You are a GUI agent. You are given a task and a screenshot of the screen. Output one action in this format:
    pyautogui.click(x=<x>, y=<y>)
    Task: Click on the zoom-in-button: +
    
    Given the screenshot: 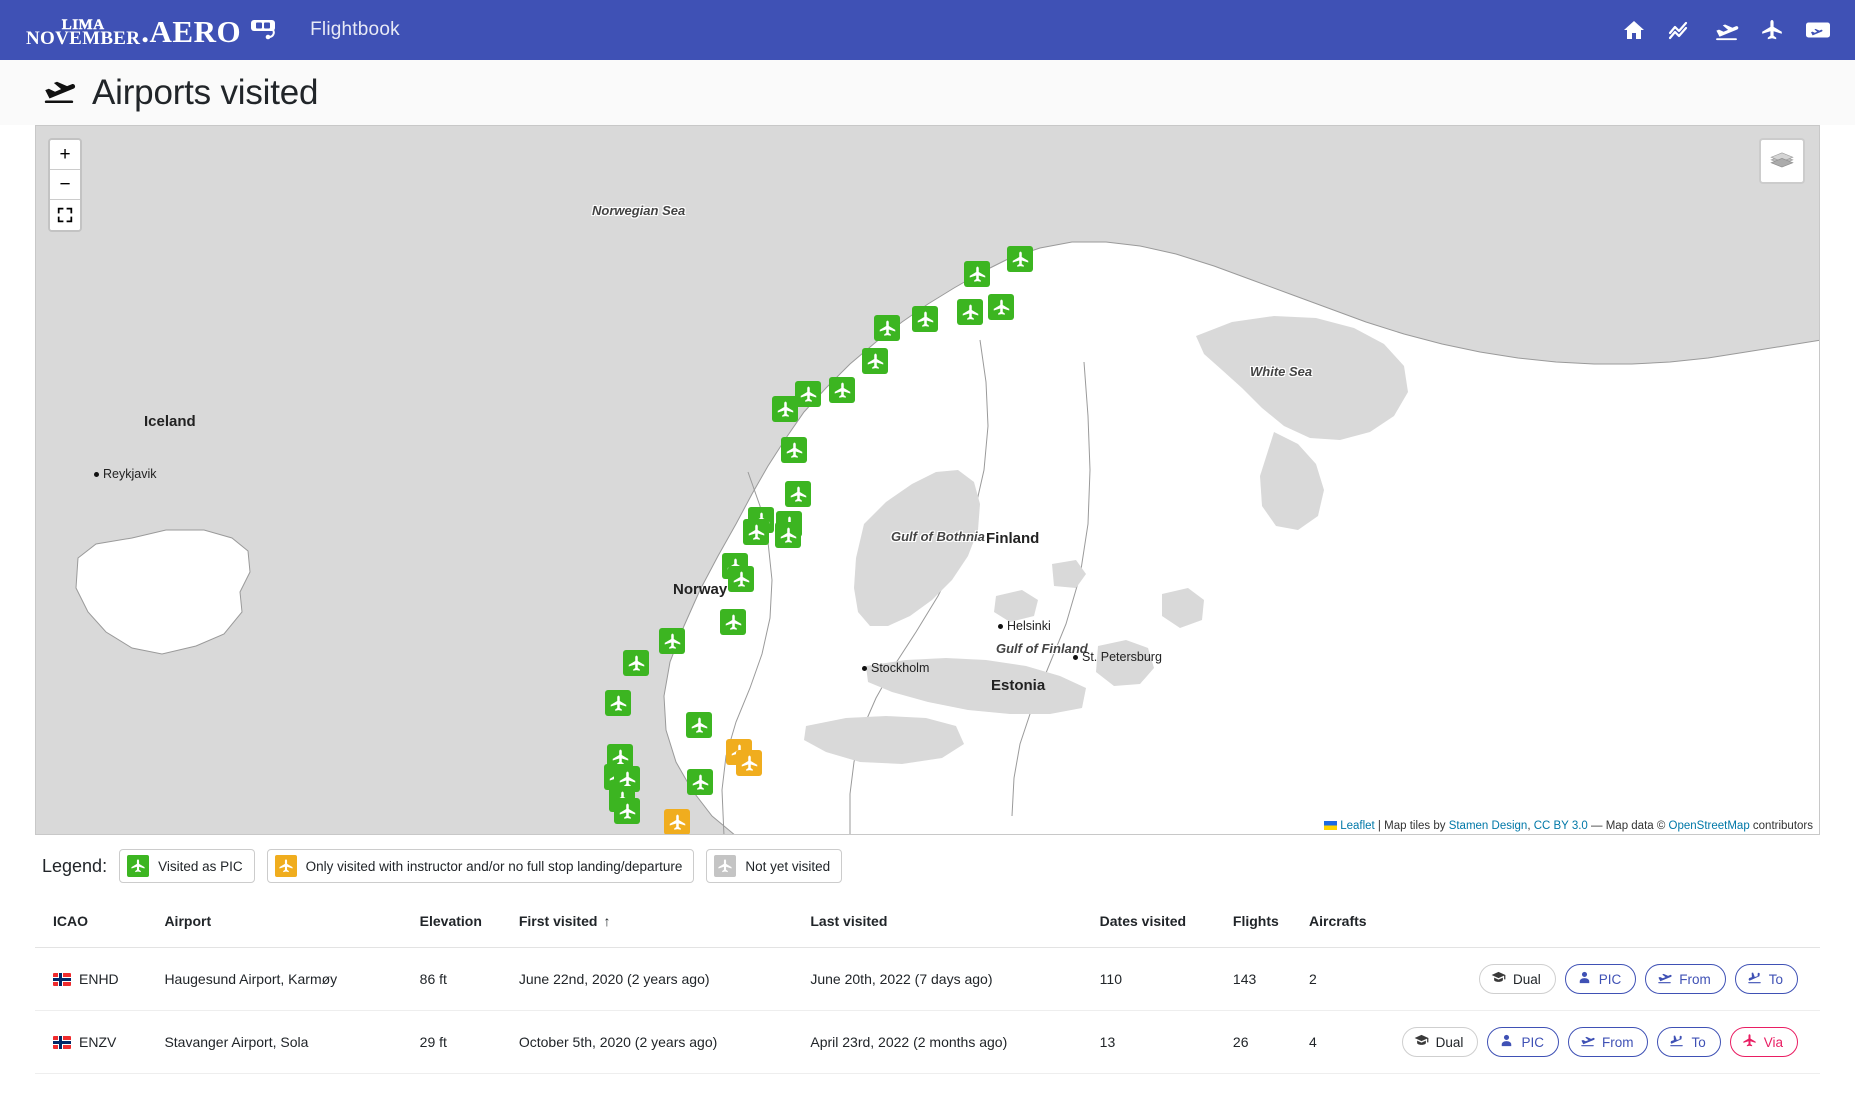 What is the action you would take?
    pyautogui.click(x=65, y=155)
    